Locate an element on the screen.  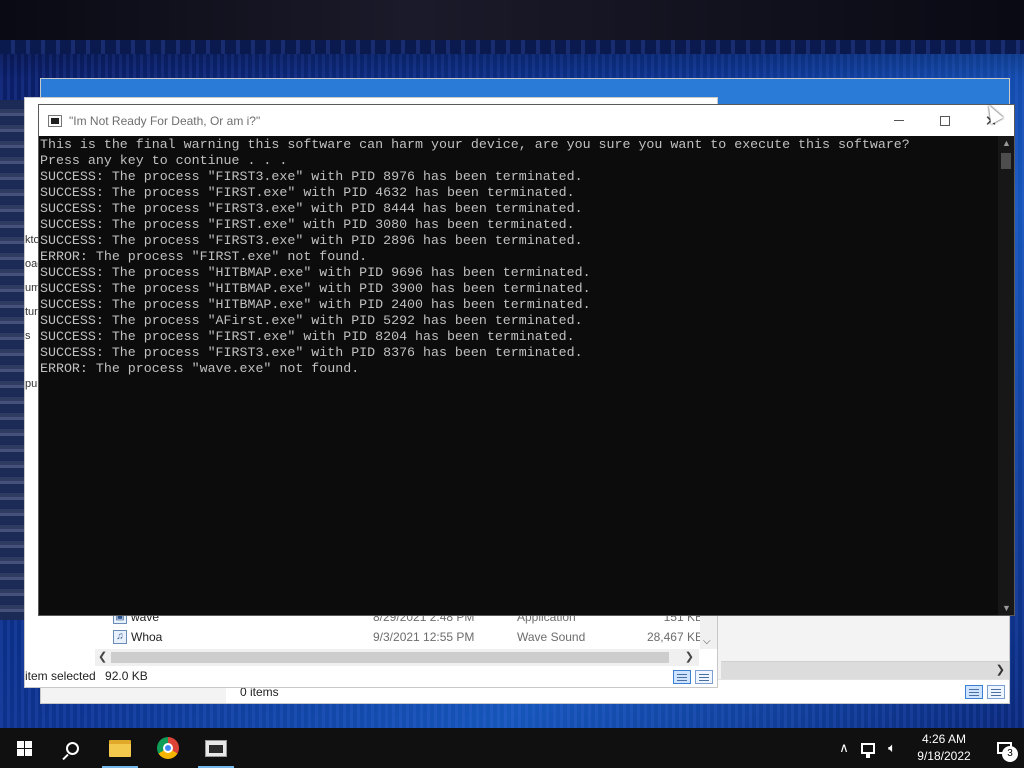
system-tray: ∧ 🔈︎ 4:26 AM 9/18/2022 3 is located at coordinates (928, 748).